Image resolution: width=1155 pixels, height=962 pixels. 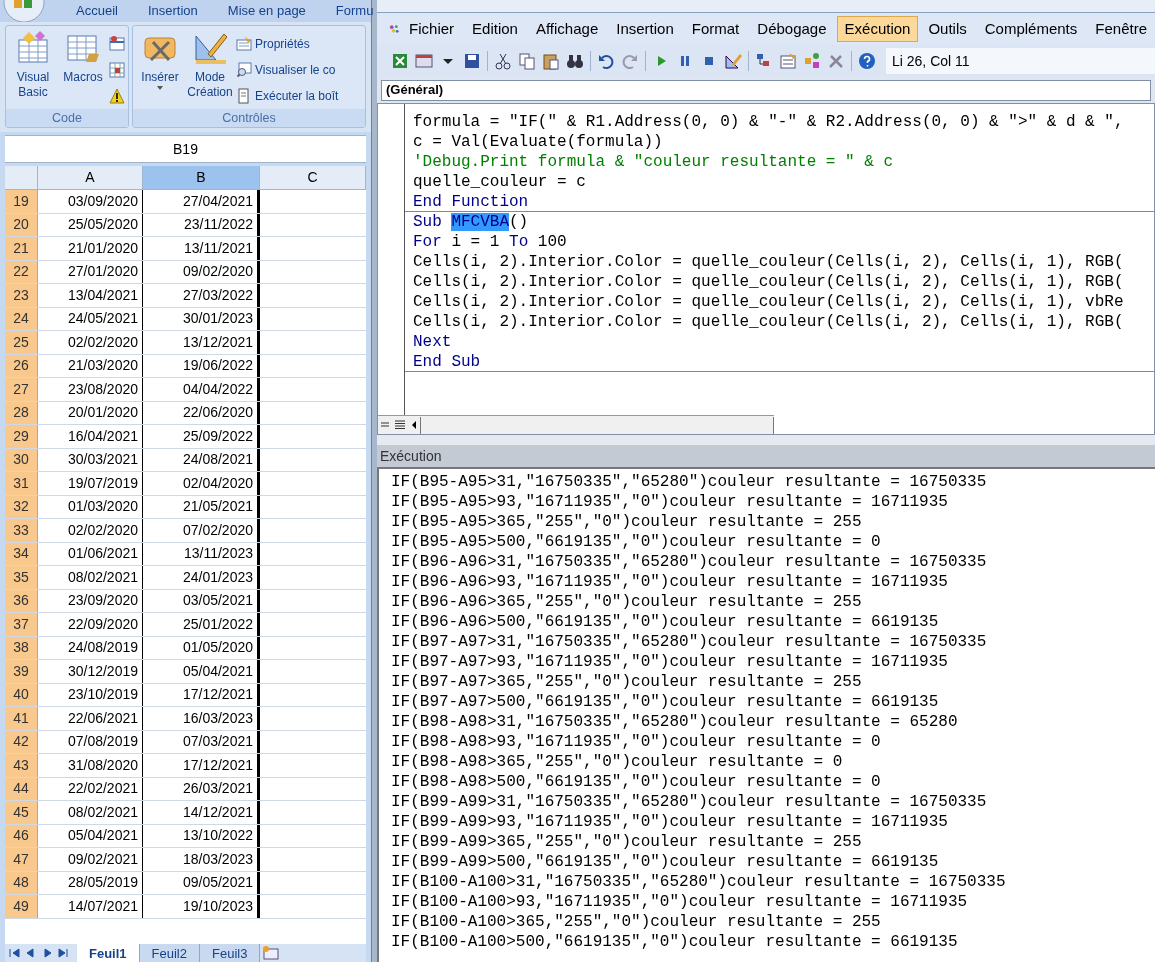 I want to click on paste-icon, so click(x=551, y=61).